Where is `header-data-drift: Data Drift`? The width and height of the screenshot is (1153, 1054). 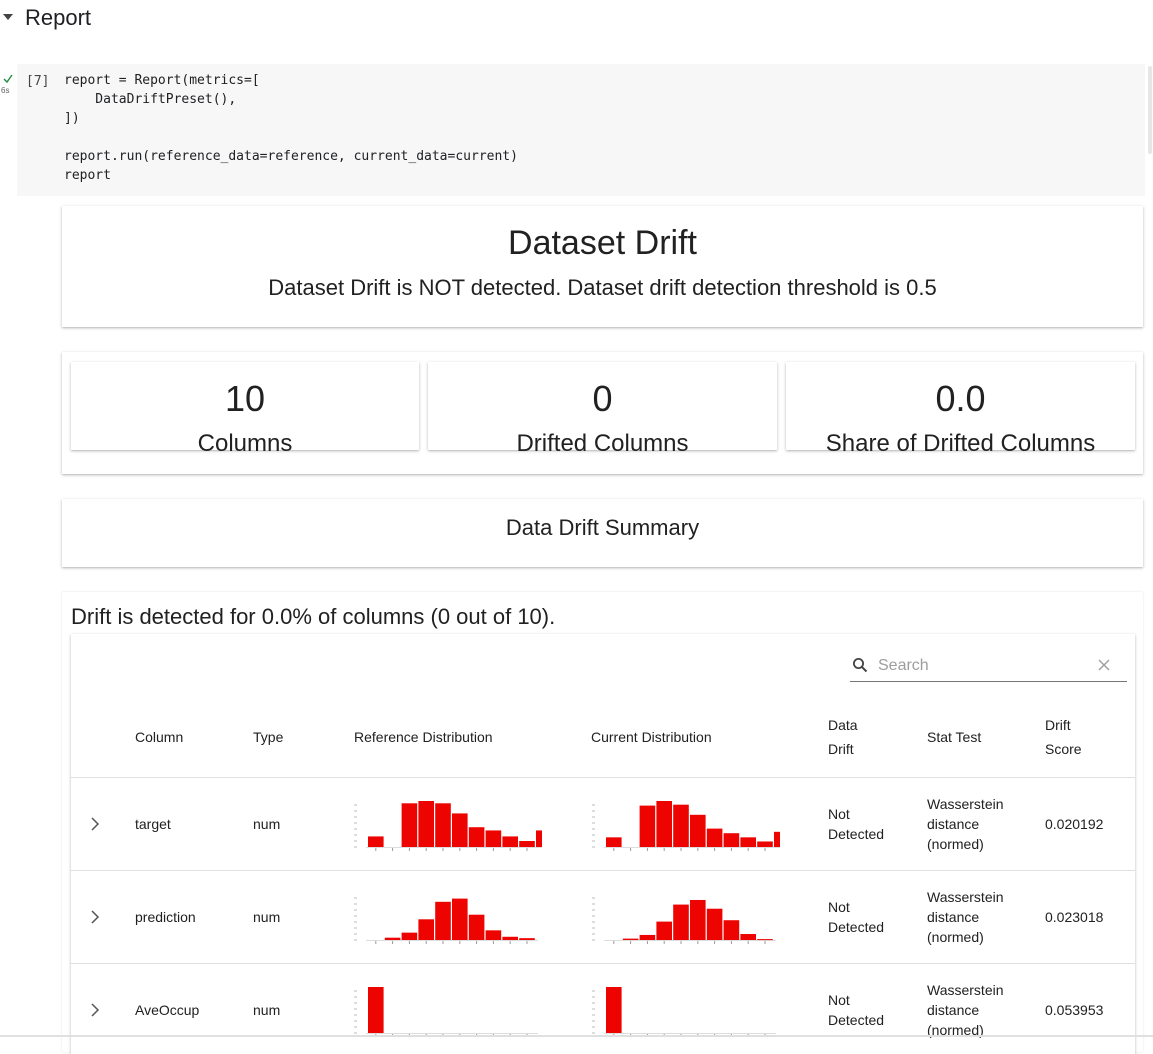 header-data-drift: Data Drift is located at coordinates (843, 737).